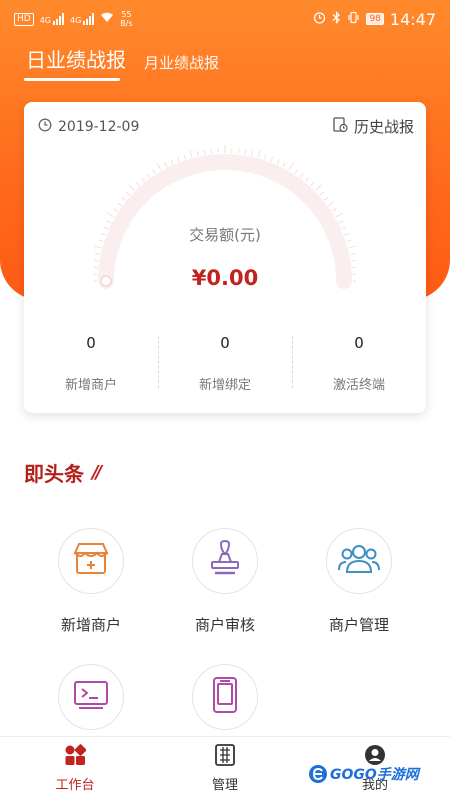 The width and height of the screenshot is (450, 800). Describe the element at coordinates (373, 126) in the screenshot. I see `history-report-link: 历史战报` at that location.